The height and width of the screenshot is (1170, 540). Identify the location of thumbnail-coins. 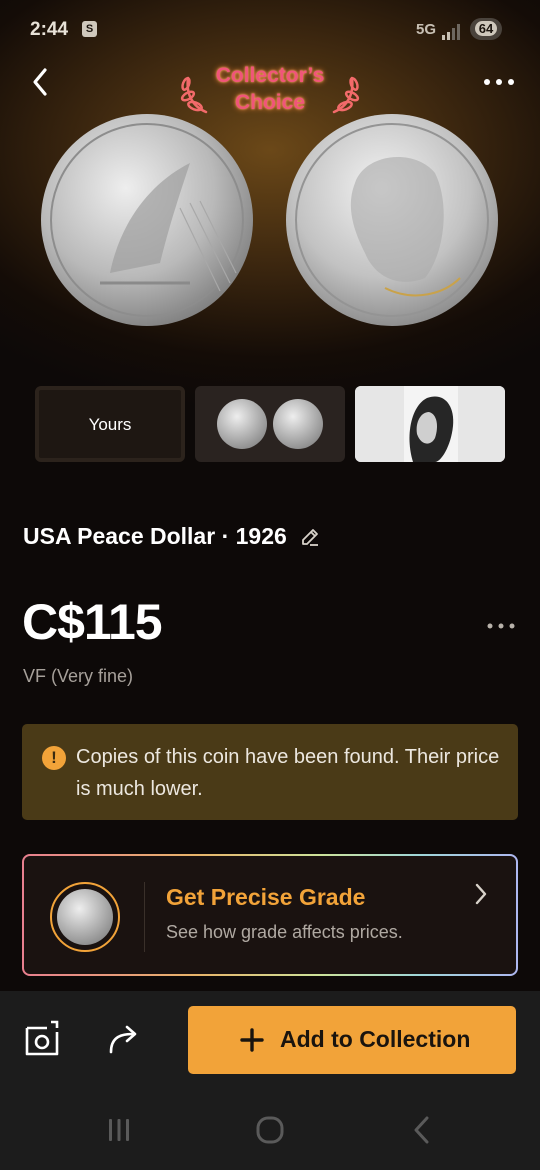
(270, 424).